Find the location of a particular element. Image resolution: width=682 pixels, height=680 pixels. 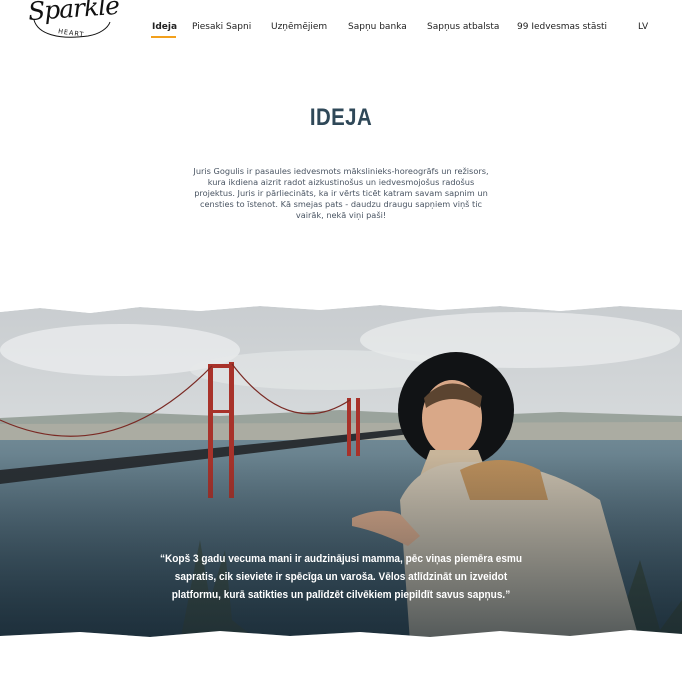

language-switcher: LV is located at coordinates (643, 27).